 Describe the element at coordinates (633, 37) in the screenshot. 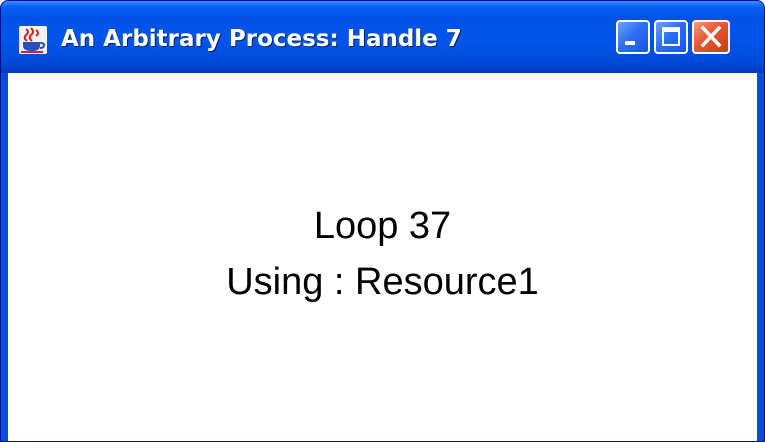

I see `minimize-button` at that location.